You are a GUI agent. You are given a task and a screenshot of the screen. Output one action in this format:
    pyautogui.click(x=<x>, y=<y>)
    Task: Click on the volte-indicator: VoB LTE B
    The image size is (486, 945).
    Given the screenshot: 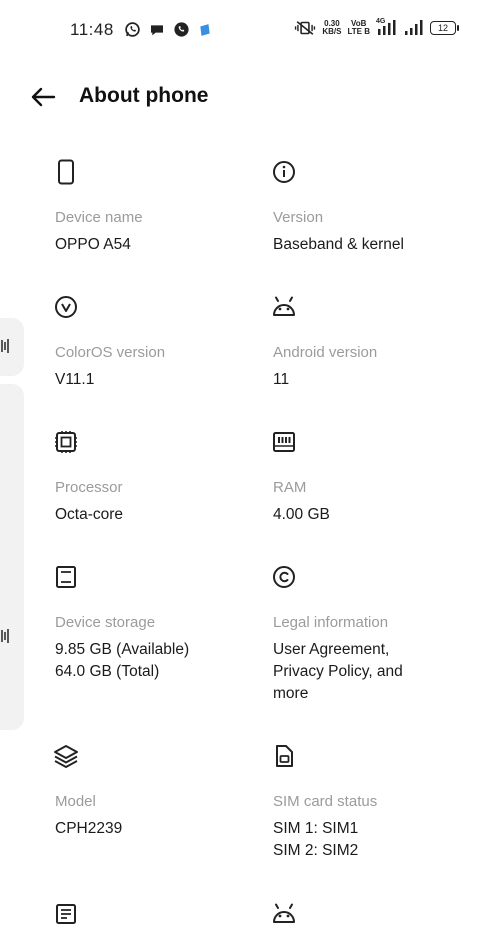 What is the action you would take?
    pyautogui.click(x=358, y=27)
    